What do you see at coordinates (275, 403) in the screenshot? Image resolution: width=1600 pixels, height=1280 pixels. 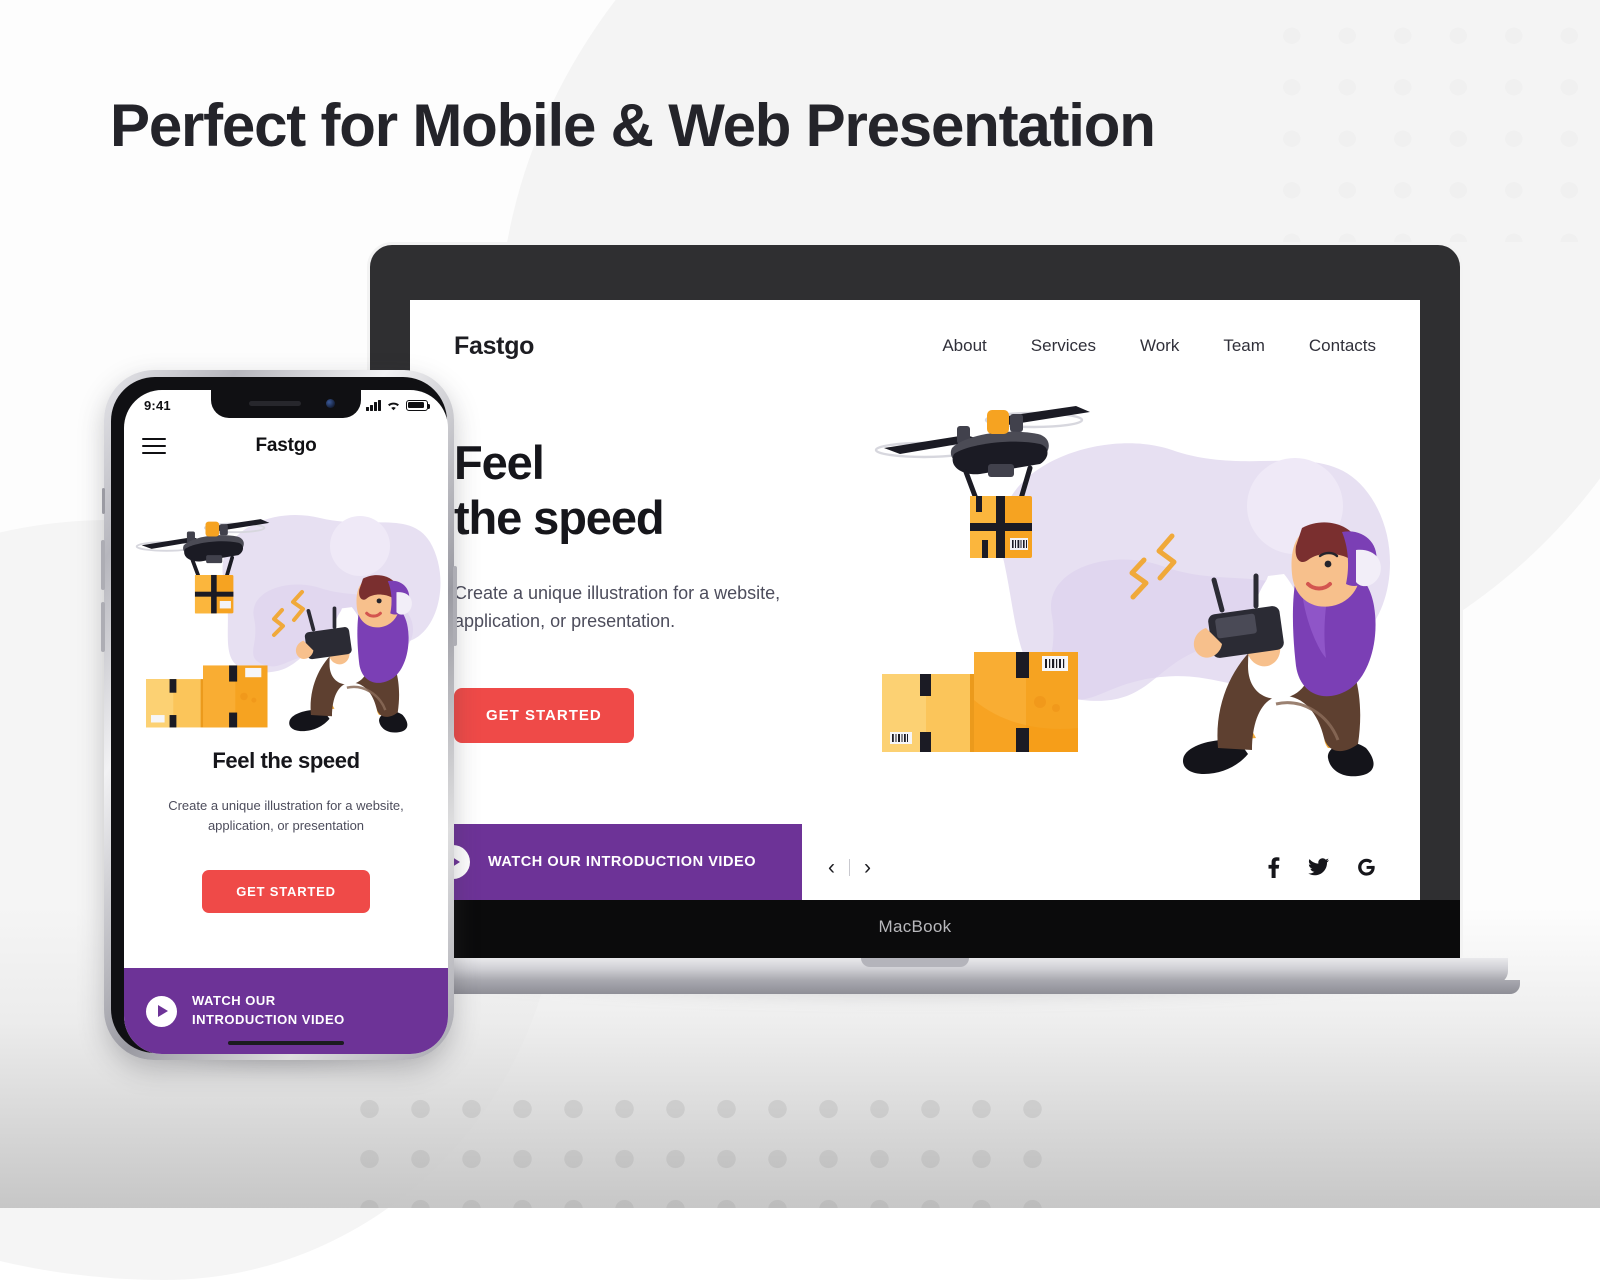 I see `earpiece-speaker` at bounding box center [275, 403].